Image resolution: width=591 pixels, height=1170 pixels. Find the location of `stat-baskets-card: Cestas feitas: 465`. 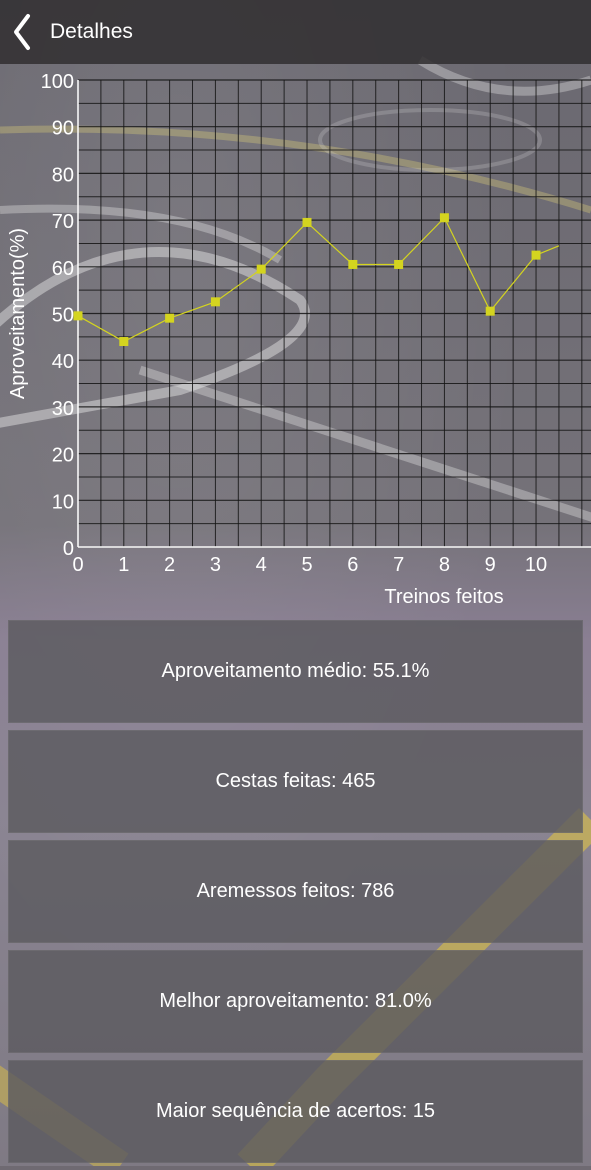

stat-baskets-card: Cestas feitas: 465 is located at coordinates (295, 781).